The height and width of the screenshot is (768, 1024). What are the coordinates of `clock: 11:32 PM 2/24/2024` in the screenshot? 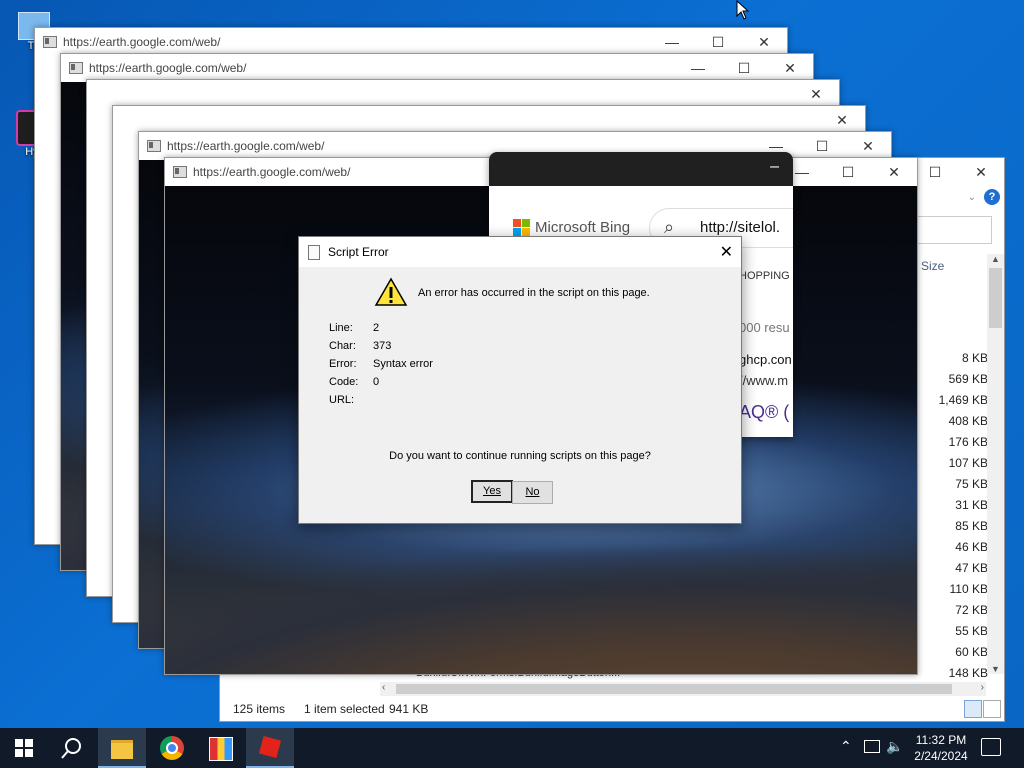 It's located at (941, 748).